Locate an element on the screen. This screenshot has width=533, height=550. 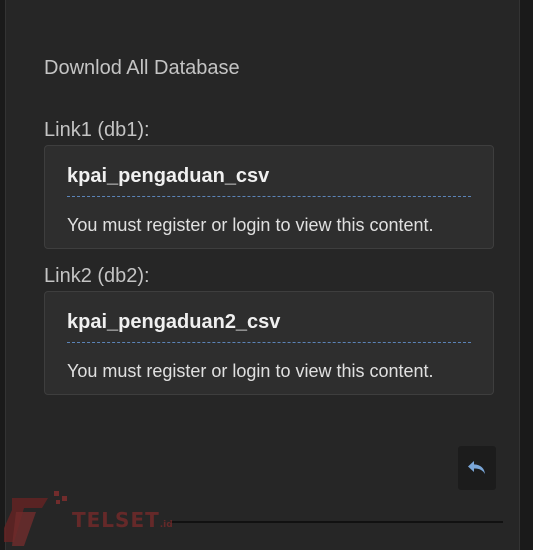
link1-label: Link1 (db1): is located at coordinates (97, 130).